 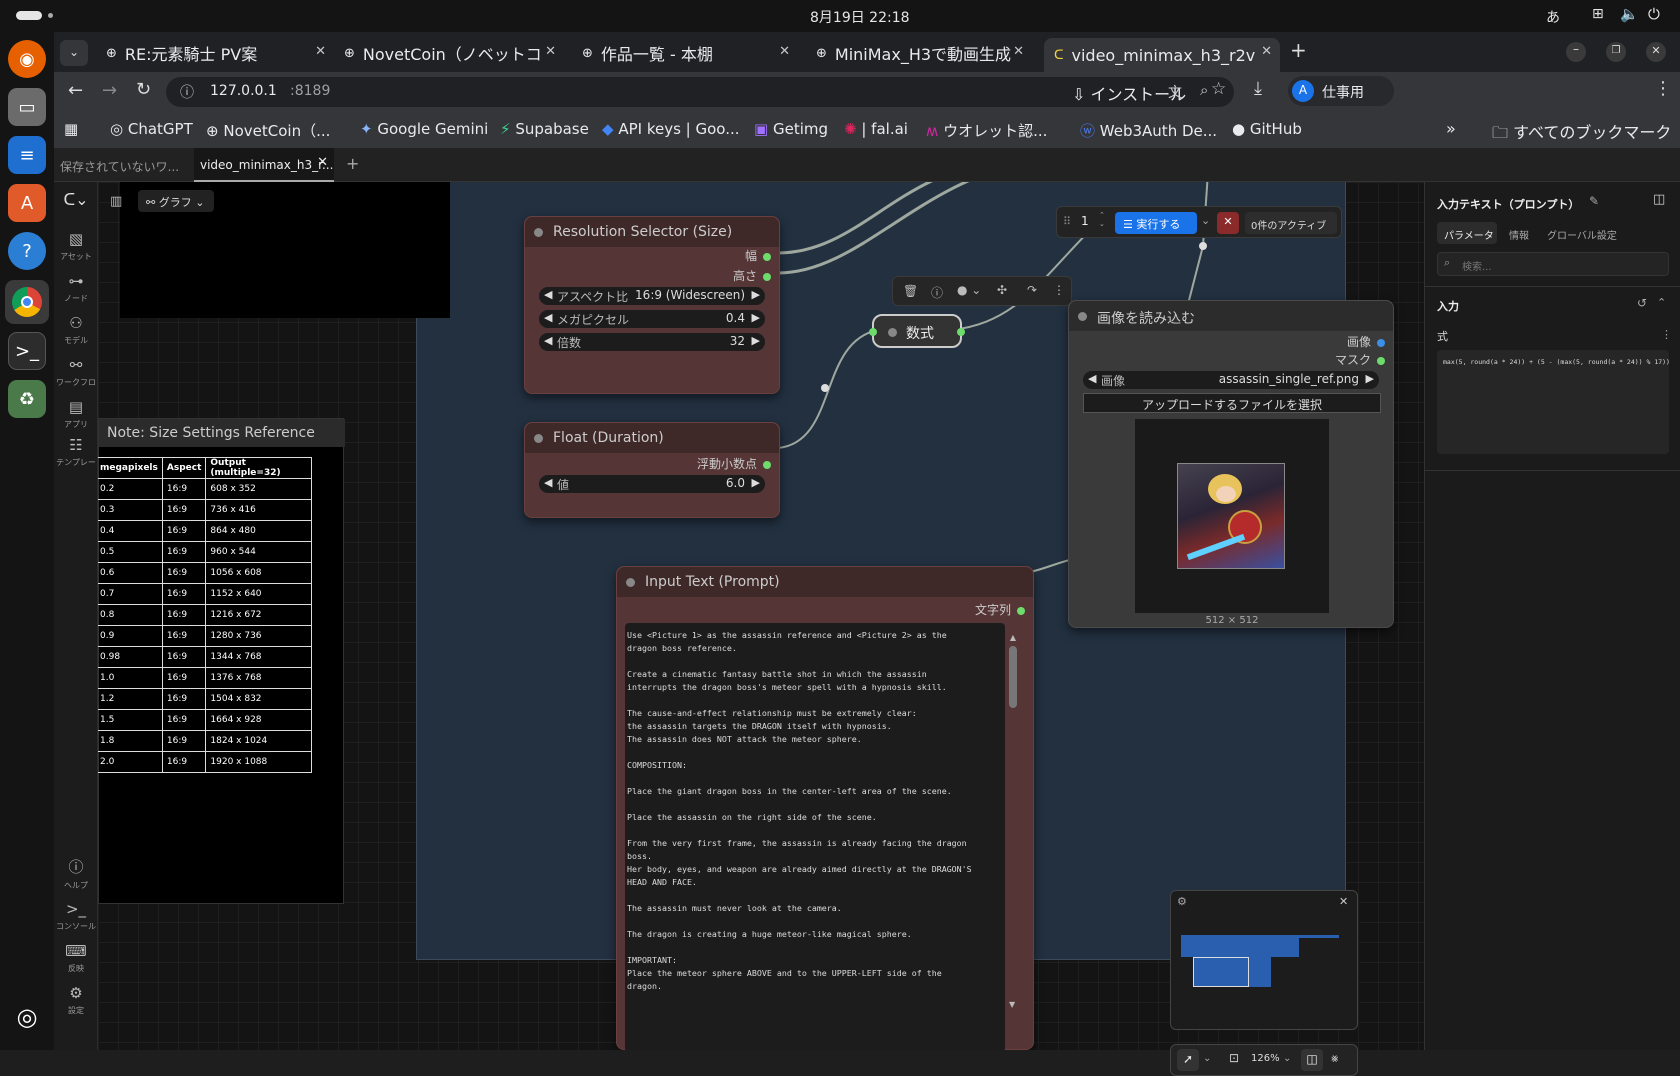 What do you see at coordinates (27, 59) in the screenshot?
I see `firefox-icon: ◉` at bounding box center [27, 59].